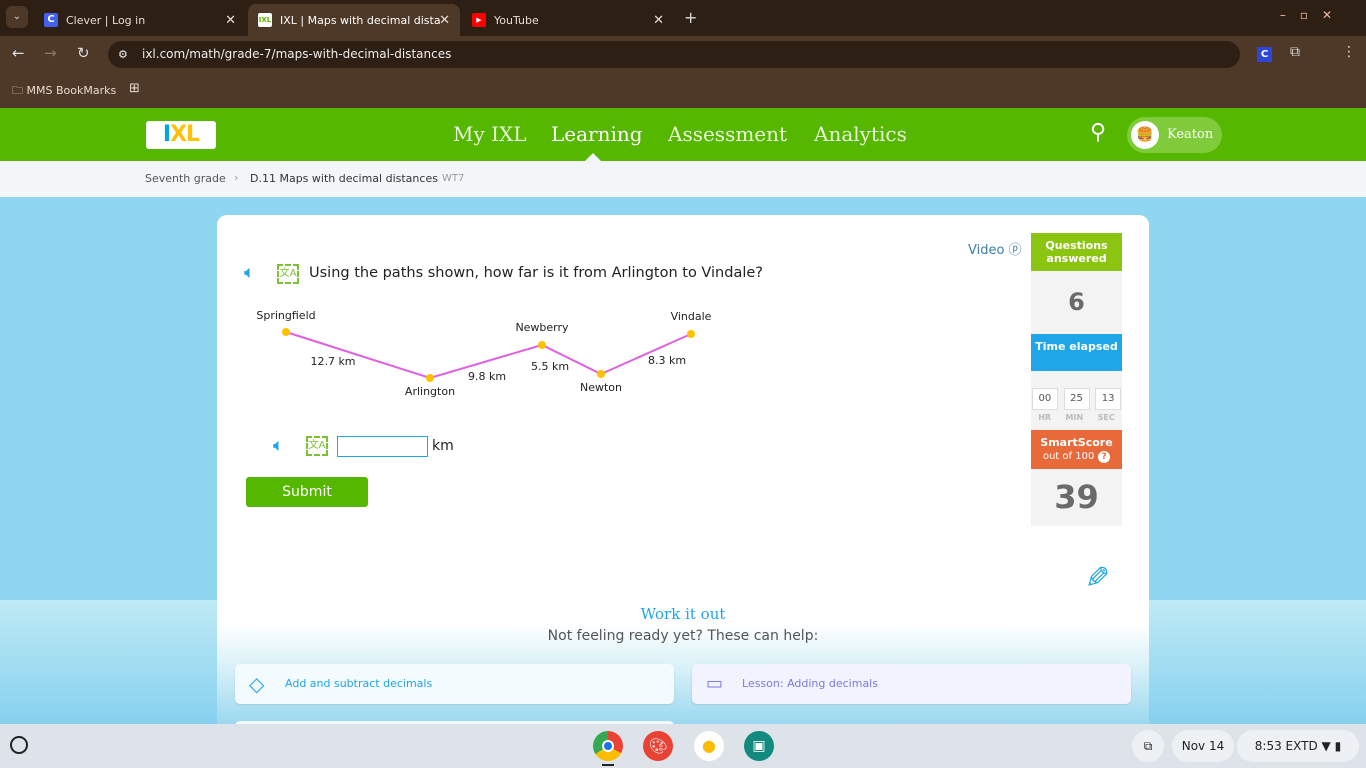 The height and width of the screenshot is (768, 1366). Describe the element at coordinates (516, 20) in the screenshot. I see `tab-title: YouTube` at that location.